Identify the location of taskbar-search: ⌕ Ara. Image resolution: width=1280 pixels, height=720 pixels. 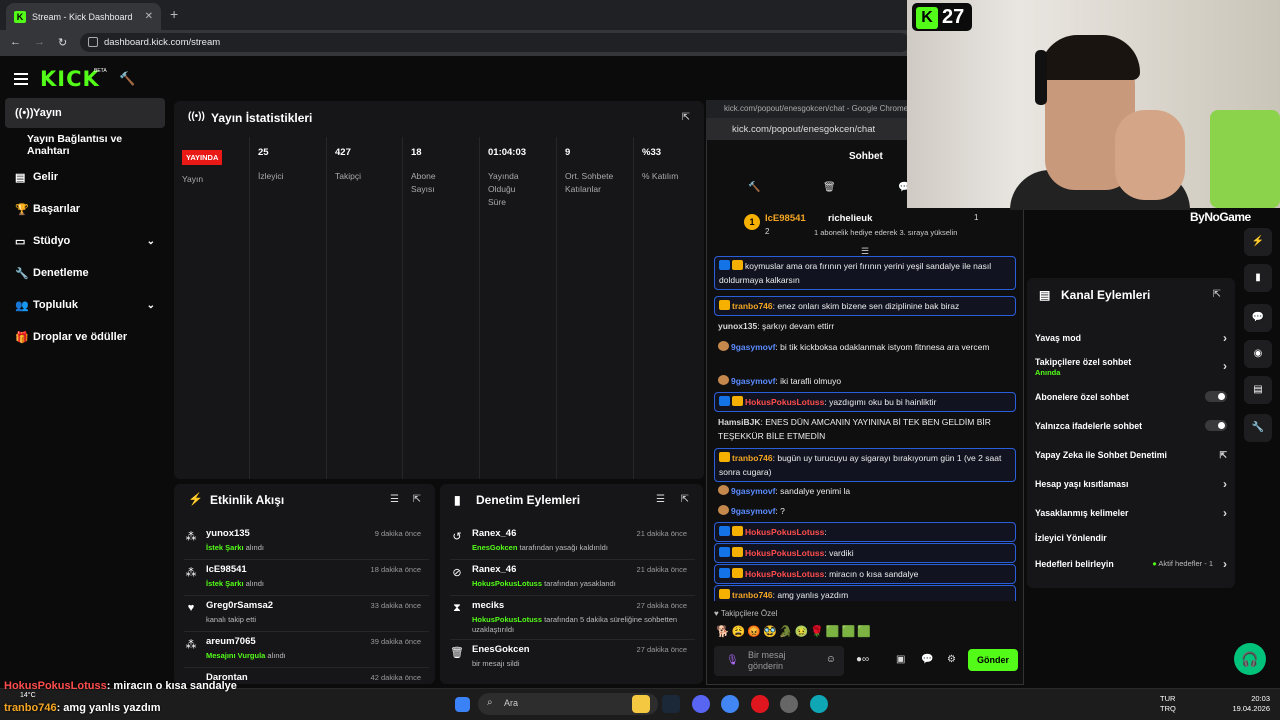
(568, 704).